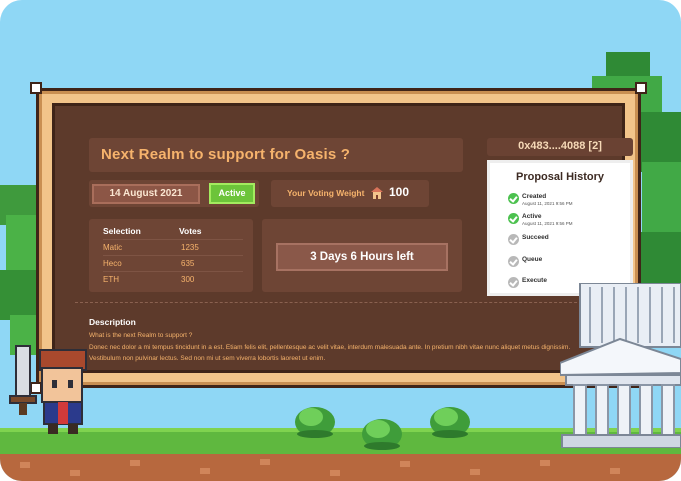  Describe the element at coordinates (326, 193) in the screenshot. I see `voting-weight-label: Your Voting Weight` at that location.